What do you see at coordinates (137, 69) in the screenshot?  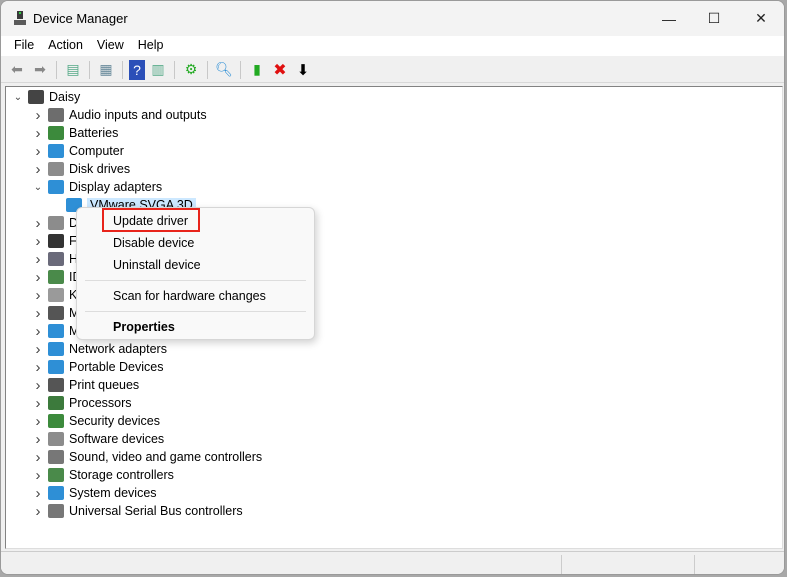 I see `help-icon: ?` at bounding box center [137, 69].